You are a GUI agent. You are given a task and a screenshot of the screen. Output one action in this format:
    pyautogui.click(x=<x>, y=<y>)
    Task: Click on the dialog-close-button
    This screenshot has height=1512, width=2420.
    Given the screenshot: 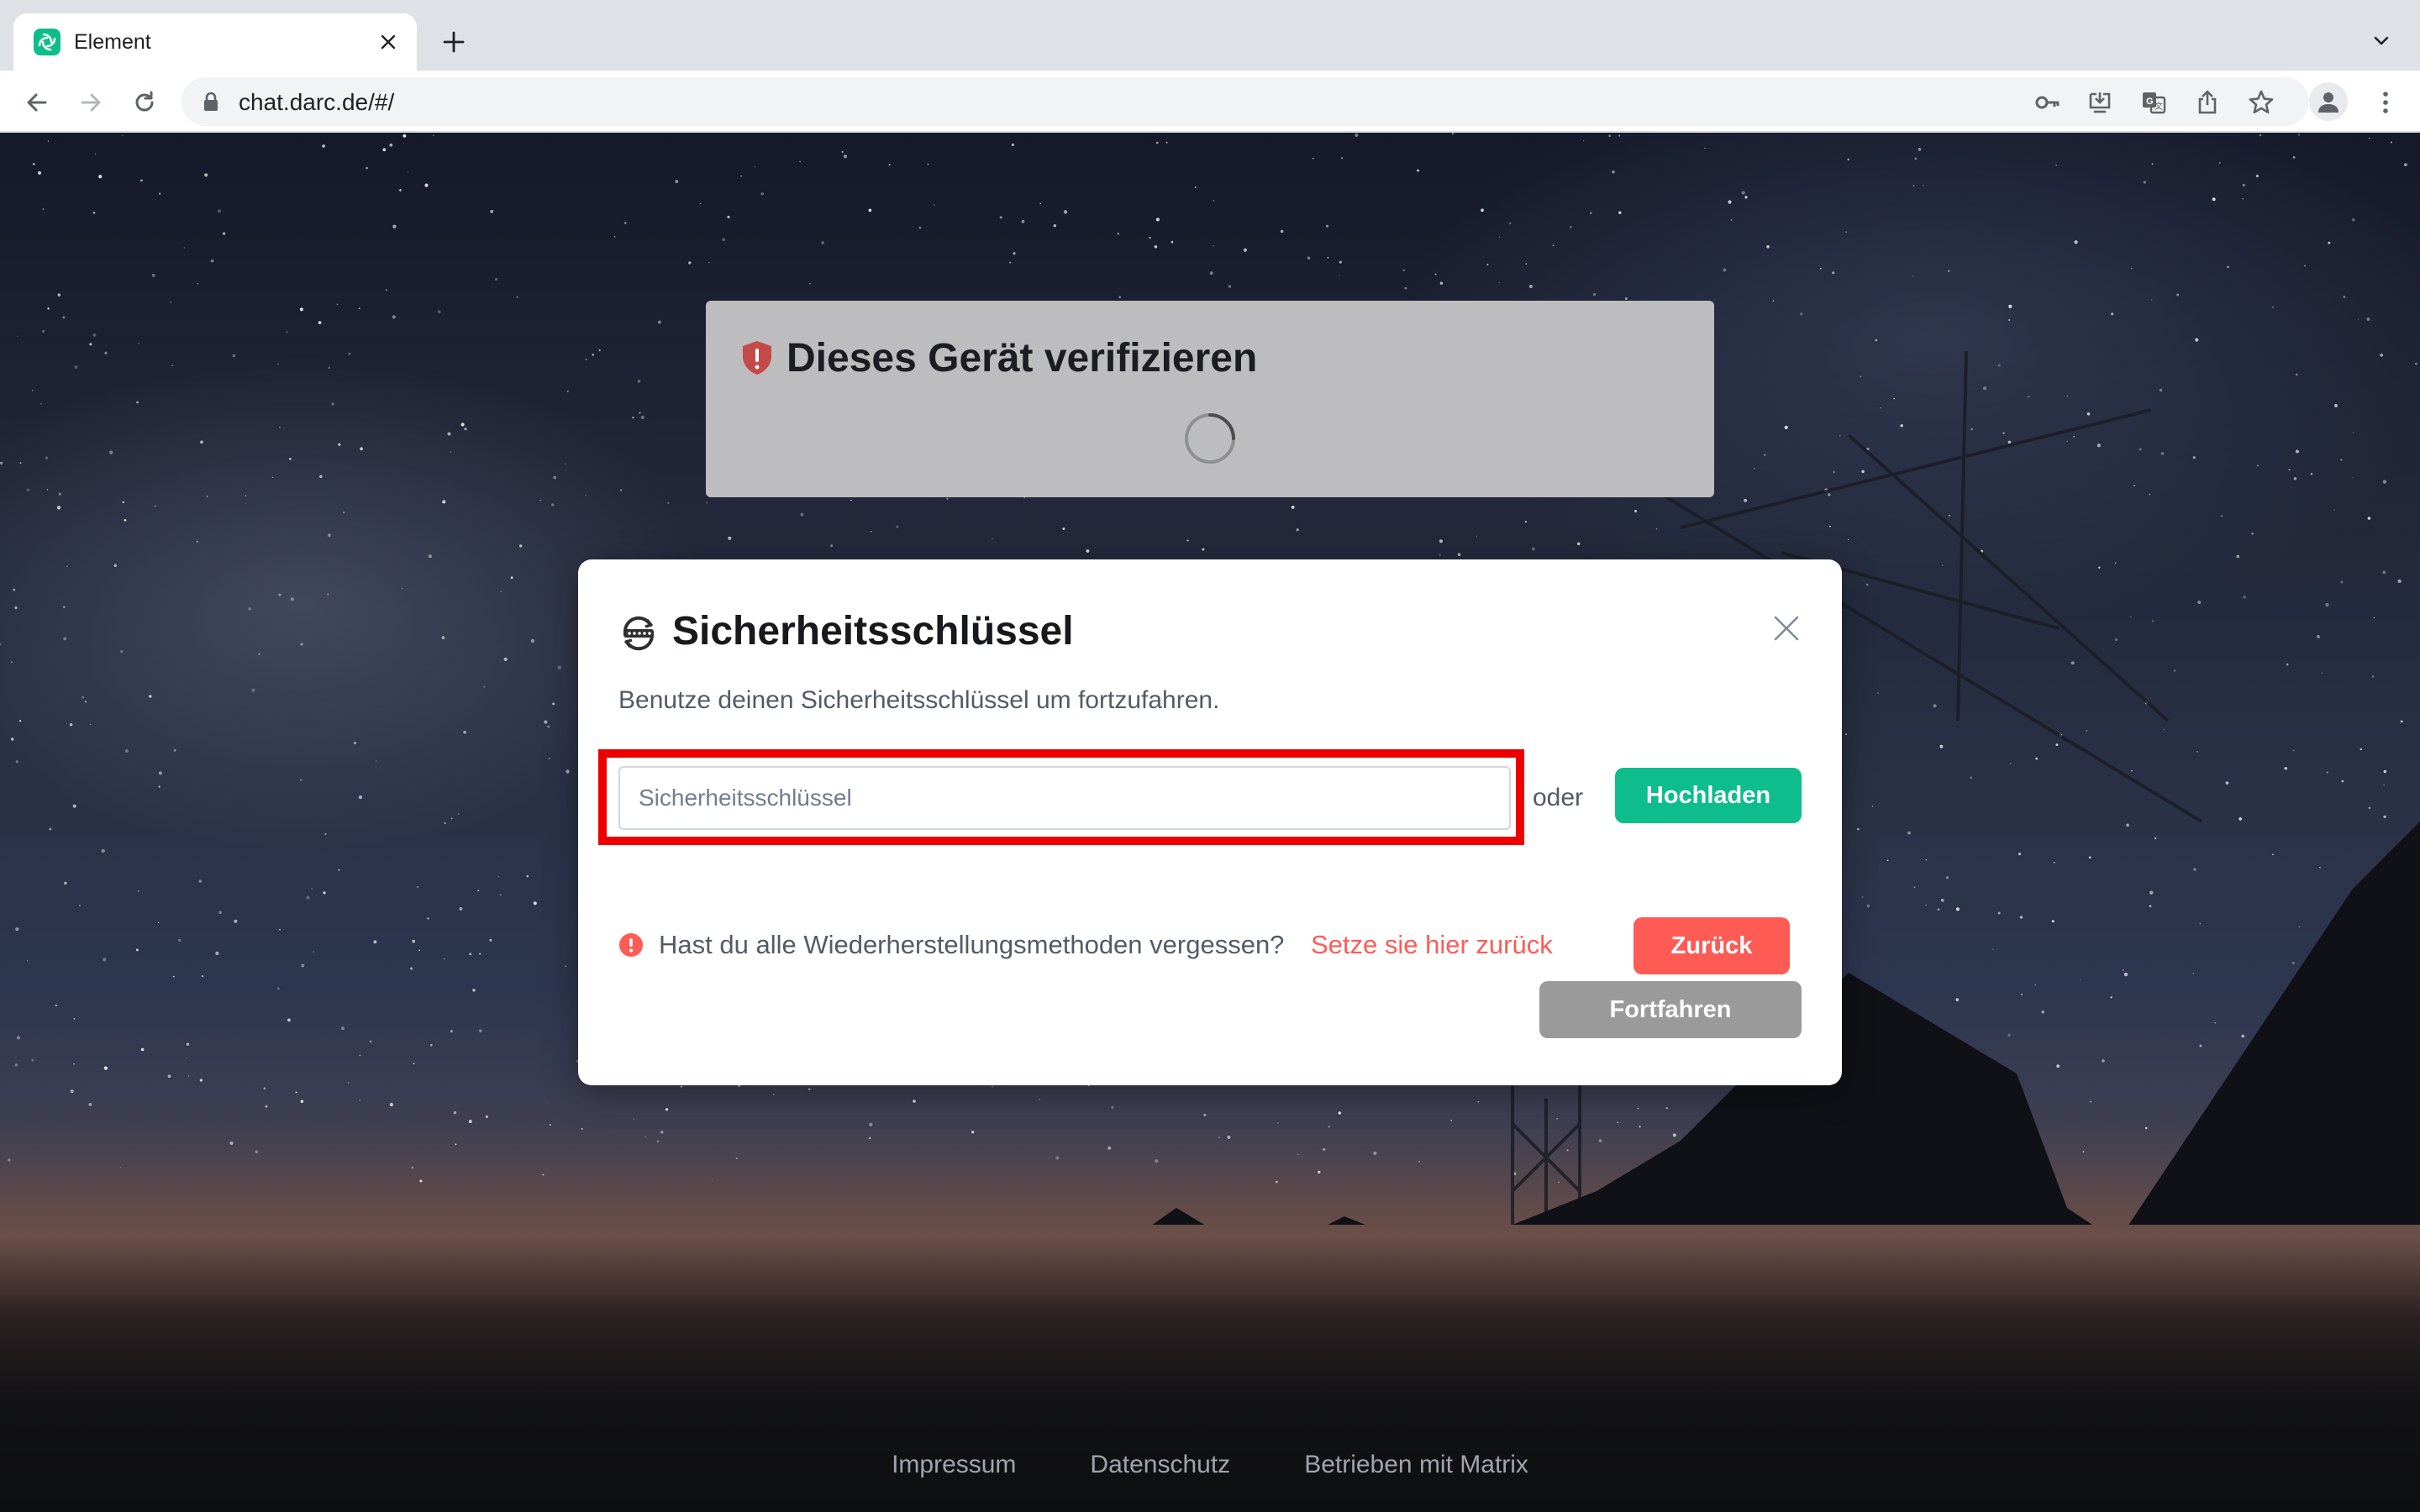 What is the action you would take?
    pyautogui.click(x=1787, y=628)
    